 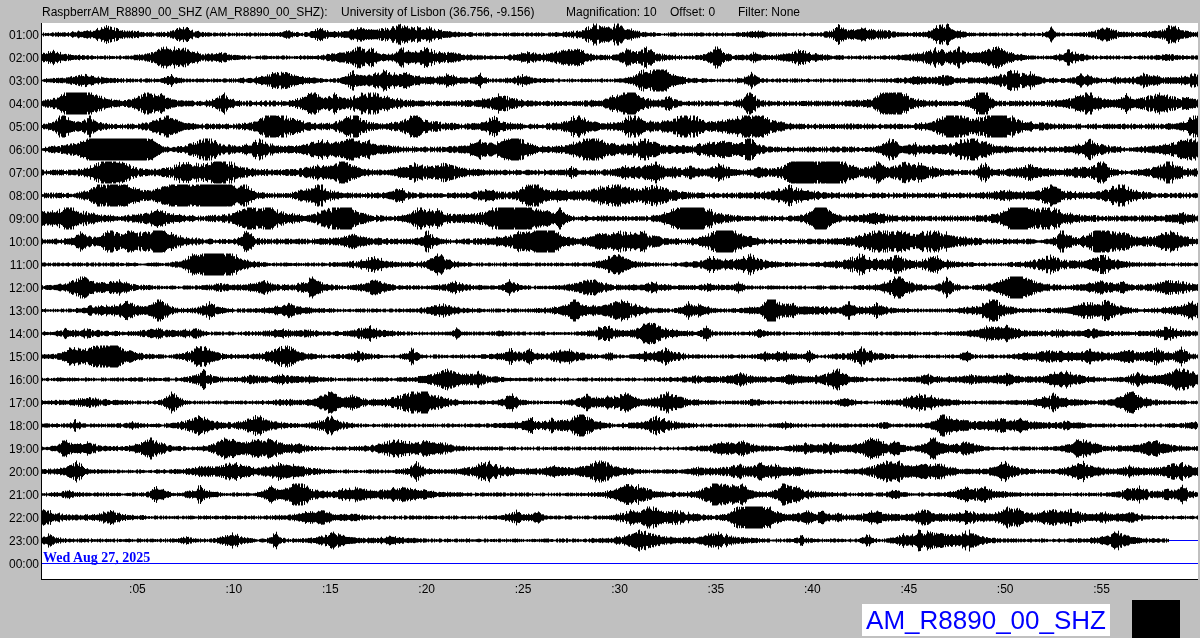 What do you see at coordinates (185, 12) in the screenshot?
I see `station-name: RaspberrAM_R8890_00_SHZ (AM_R8890_00_SHZ):` at bounding box center [185, 12].